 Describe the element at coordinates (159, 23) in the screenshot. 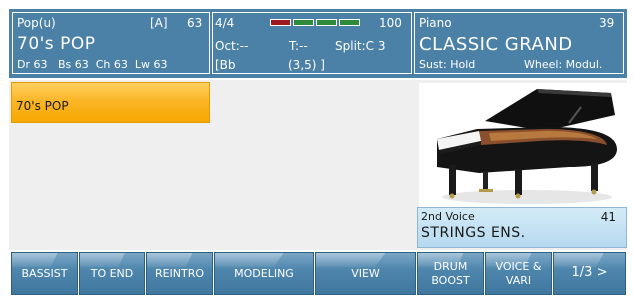

I see `style-variation: [A]` at that location.